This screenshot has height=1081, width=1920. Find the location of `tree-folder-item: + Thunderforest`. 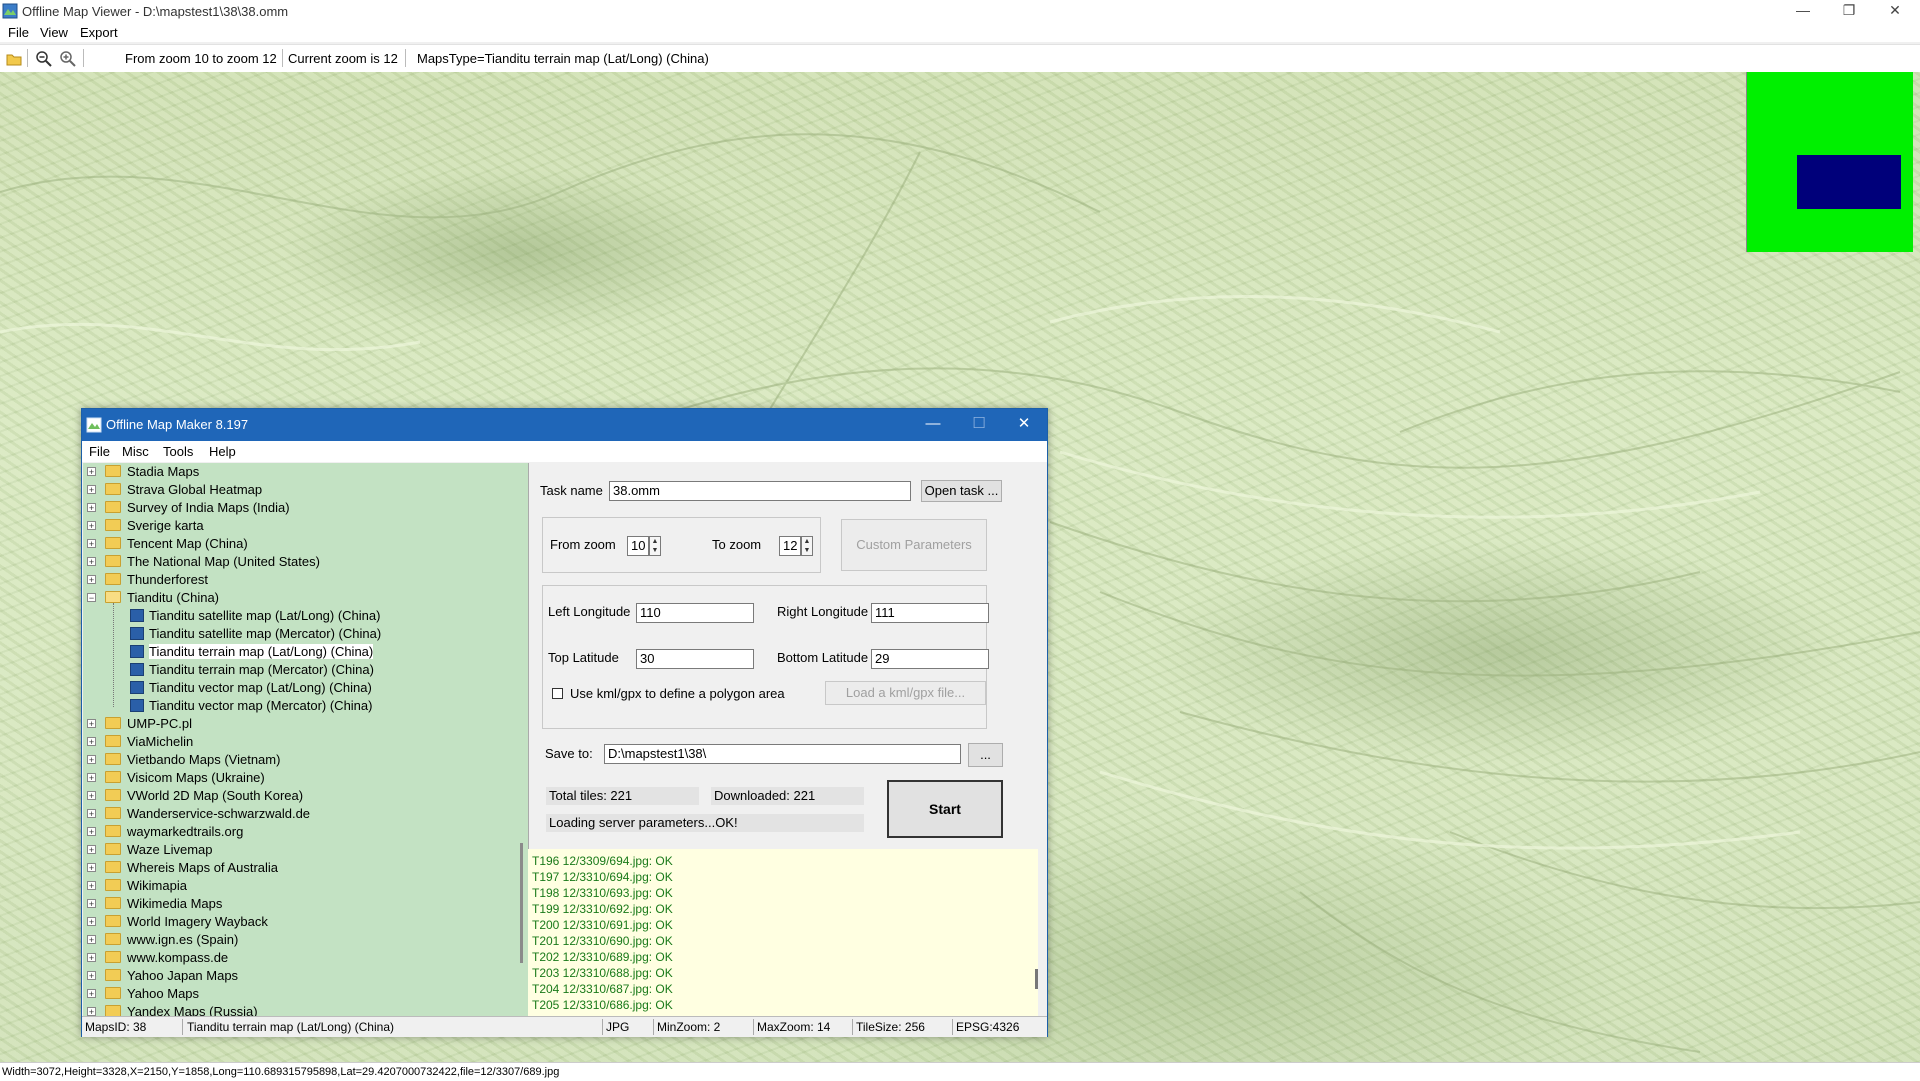

tree-folder-item: + Thunderforest is located at coordinates (303, 580).